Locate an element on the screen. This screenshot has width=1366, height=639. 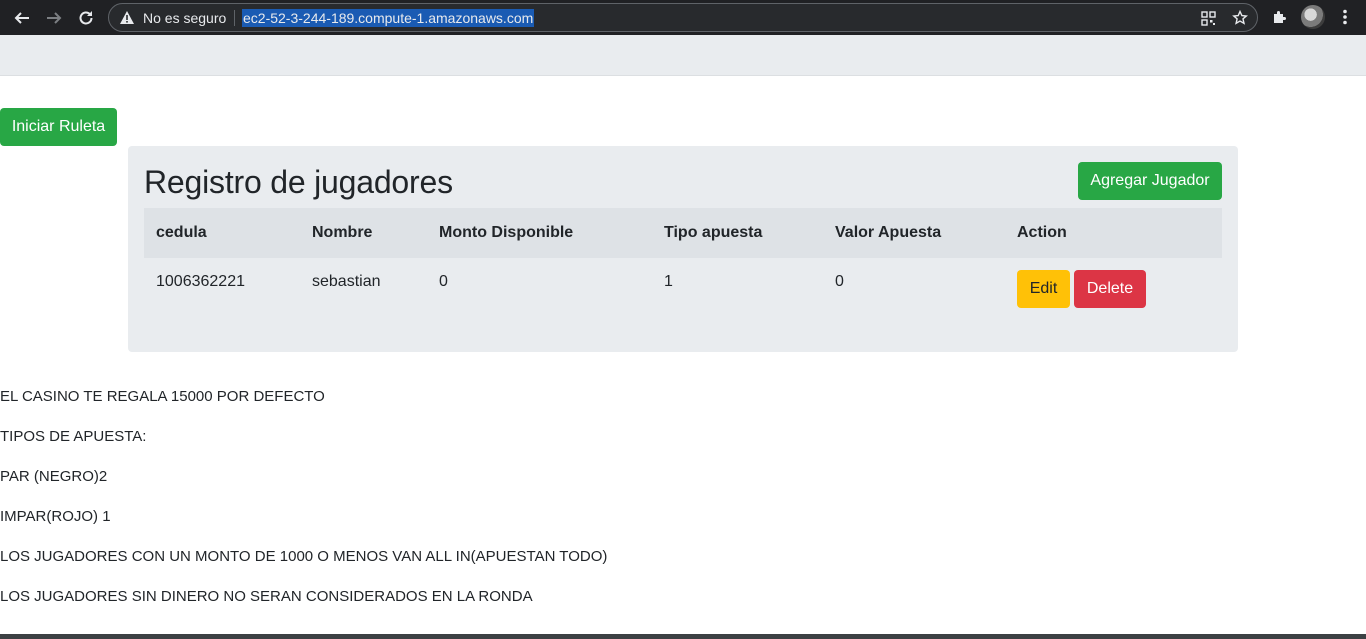
info-line: PAR (NEGRO)2 is located at coordinates (54, 476).